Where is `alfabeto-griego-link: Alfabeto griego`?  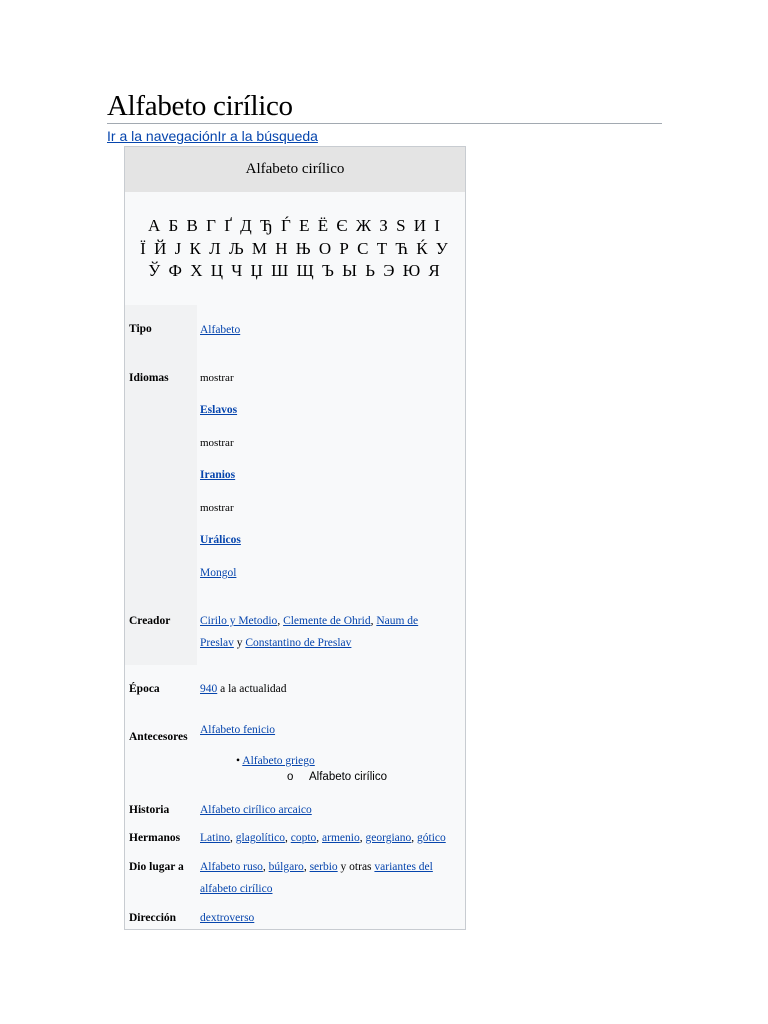 alfabeto-griego-link: Alfabeto griego is located at coordinates (278, 761).